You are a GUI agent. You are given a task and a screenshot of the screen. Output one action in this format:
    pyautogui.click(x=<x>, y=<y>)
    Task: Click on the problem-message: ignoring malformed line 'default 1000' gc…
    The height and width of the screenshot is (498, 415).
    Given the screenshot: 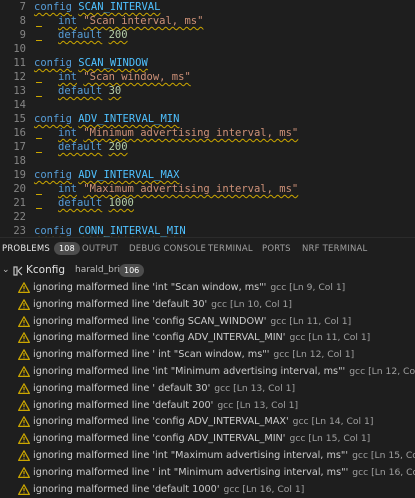 What is the action you would take?
    pyautogui.click(x=168, y=489)
    